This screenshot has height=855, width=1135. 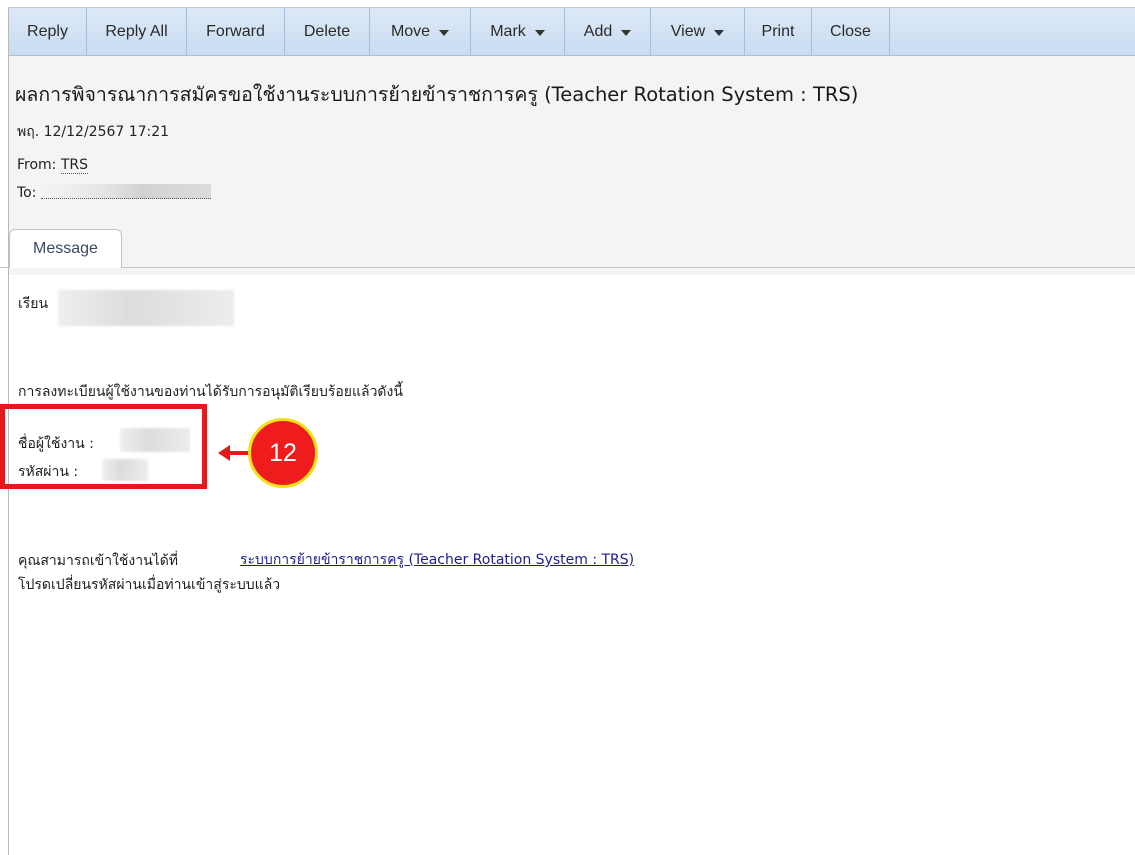 I want to click on email-to: To:, so click(x=114, y=192).